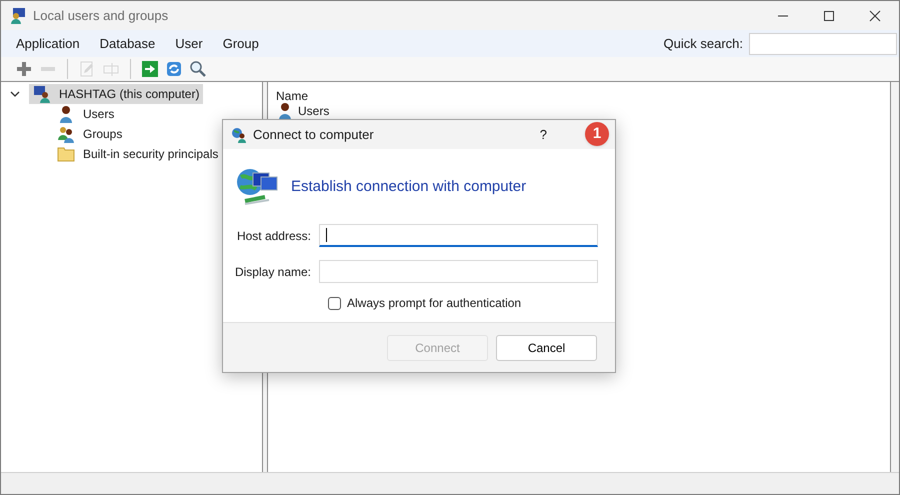 The width and height of the screenshot is (900, 495). I want to click on computer-user-icon, so click(42, 94).